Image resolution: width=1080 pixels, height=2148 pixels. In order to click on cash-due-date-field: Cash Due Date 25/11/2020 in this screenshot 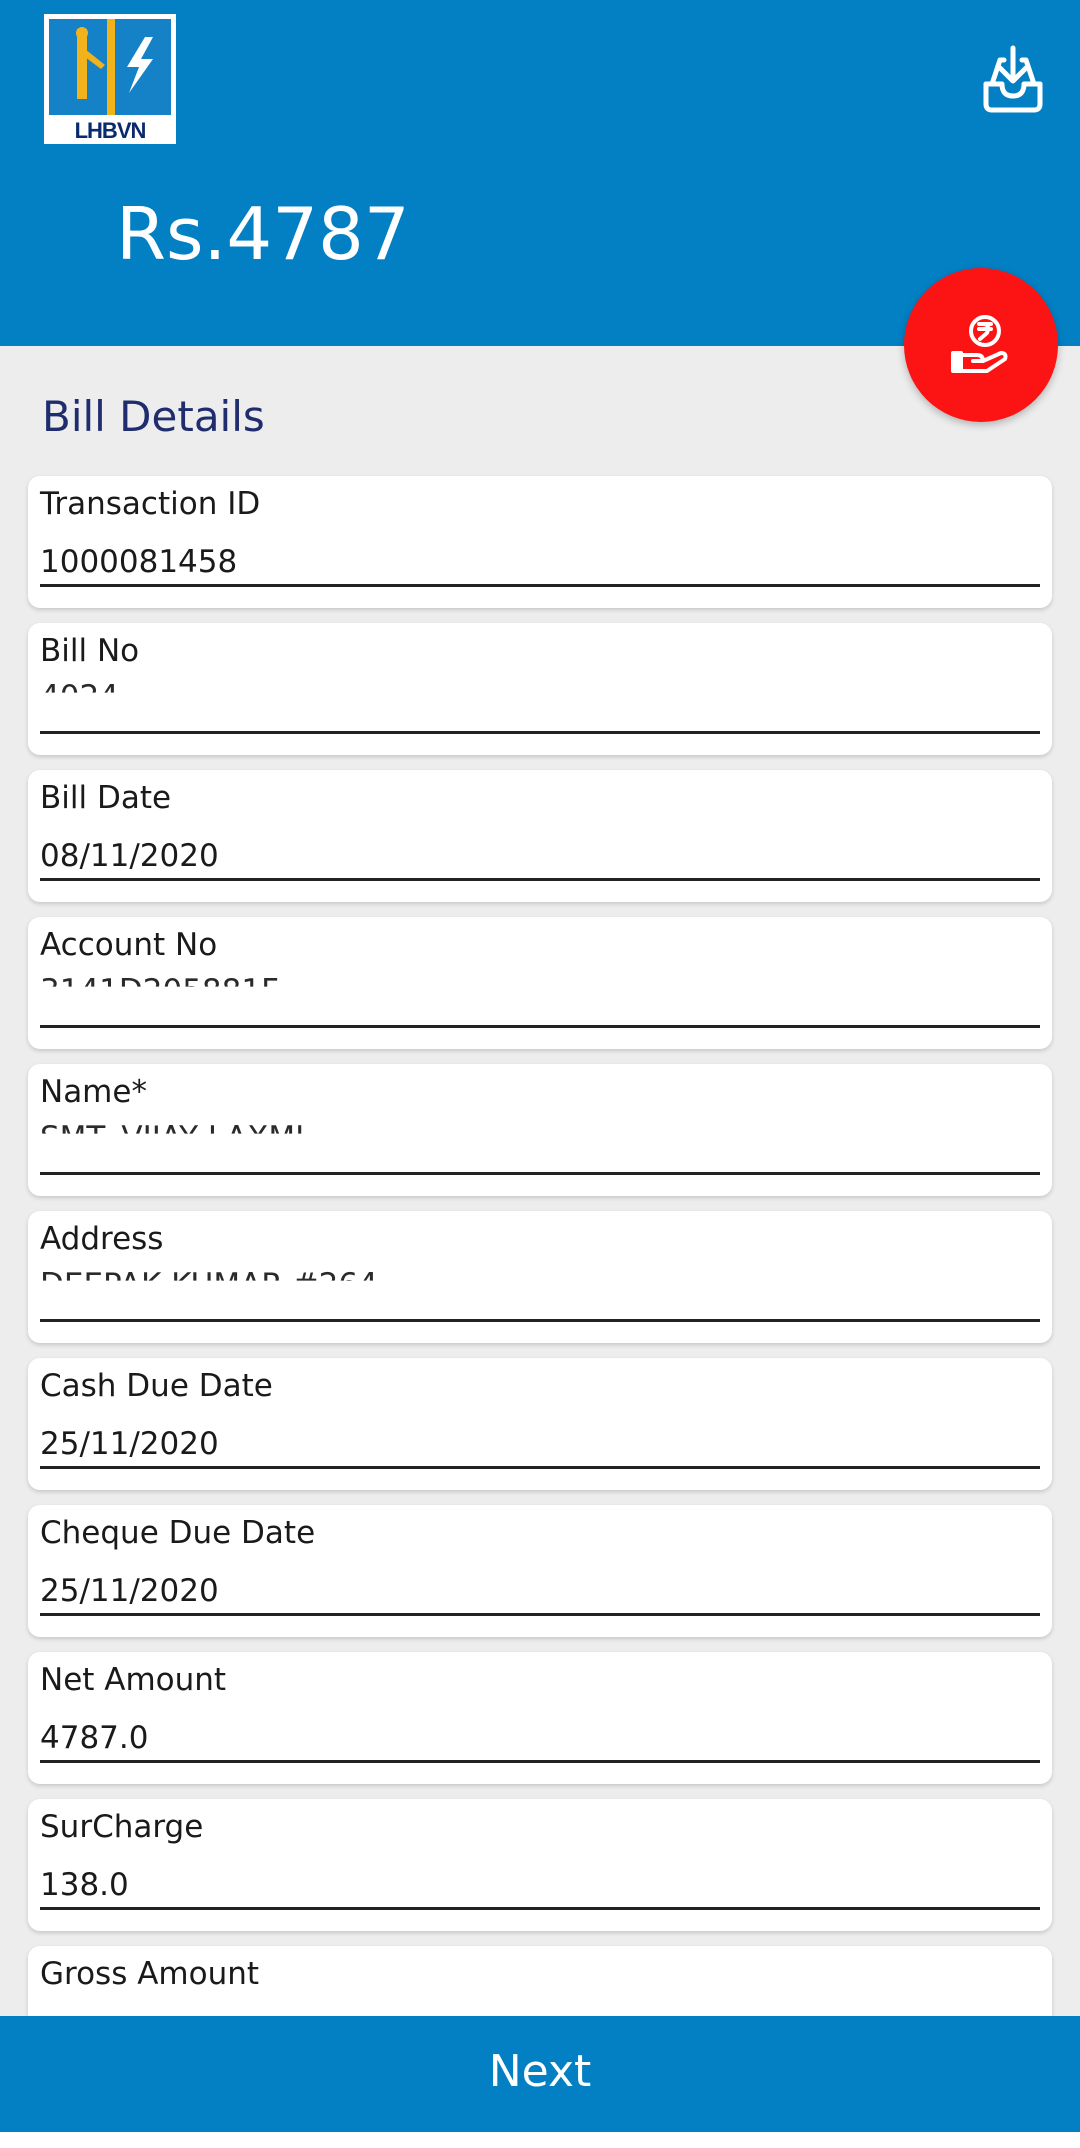, I will do `click(540, 1424)`.